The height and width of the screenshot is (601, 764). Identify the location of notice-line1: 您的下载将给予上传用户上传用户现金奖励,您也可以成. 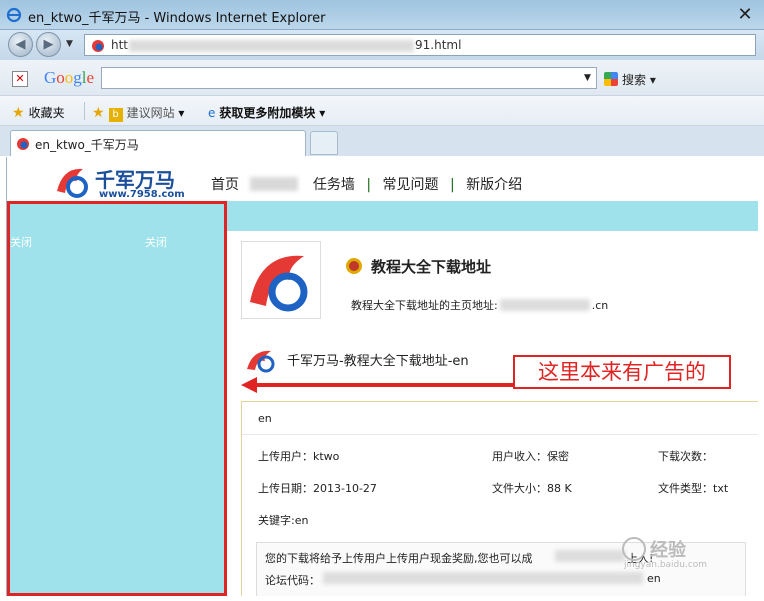
(399, 558).